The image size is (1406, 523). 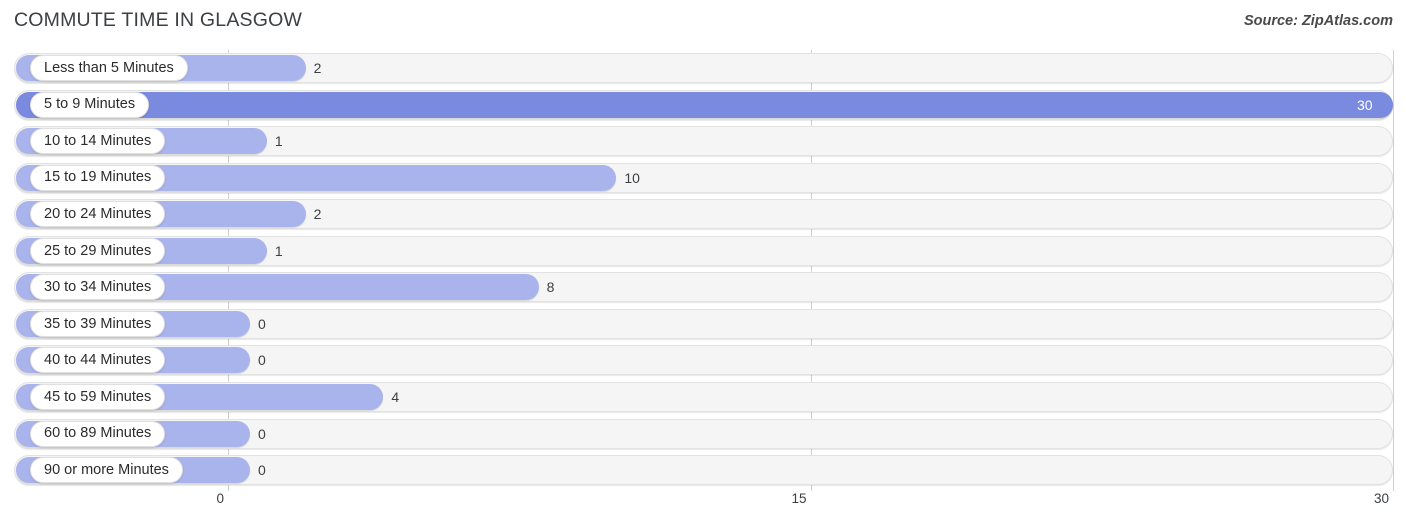 I want to click on bar-category-text: 5 to 9 Minutes, so click(x=90, y=104).